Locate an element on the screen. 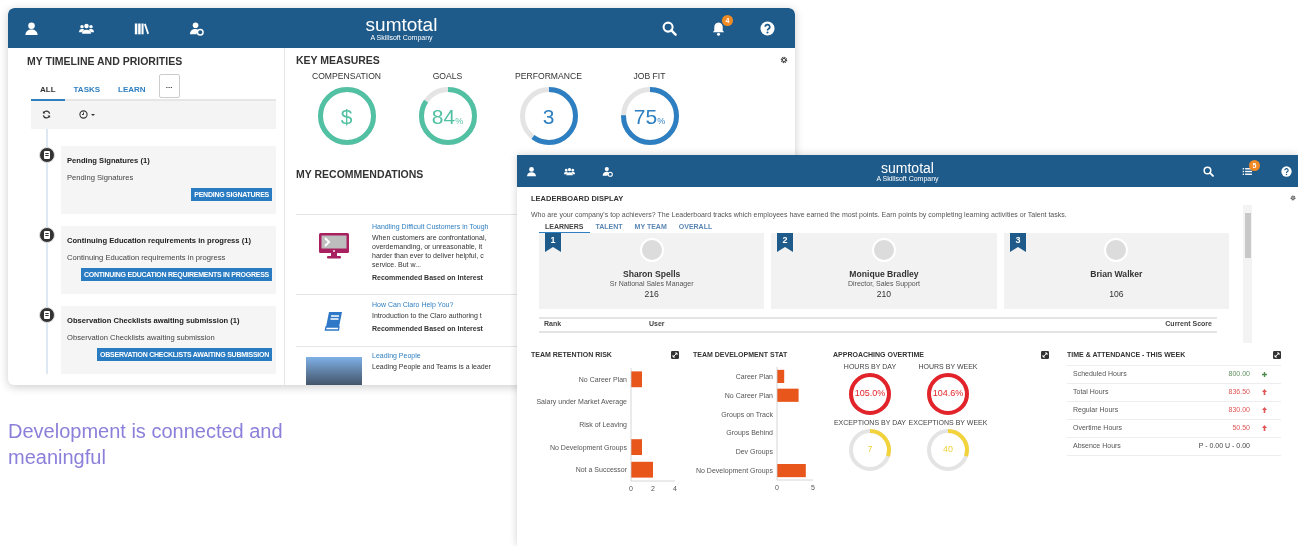  section-title: KEY MEASURES is located at coordinates (338, 59).